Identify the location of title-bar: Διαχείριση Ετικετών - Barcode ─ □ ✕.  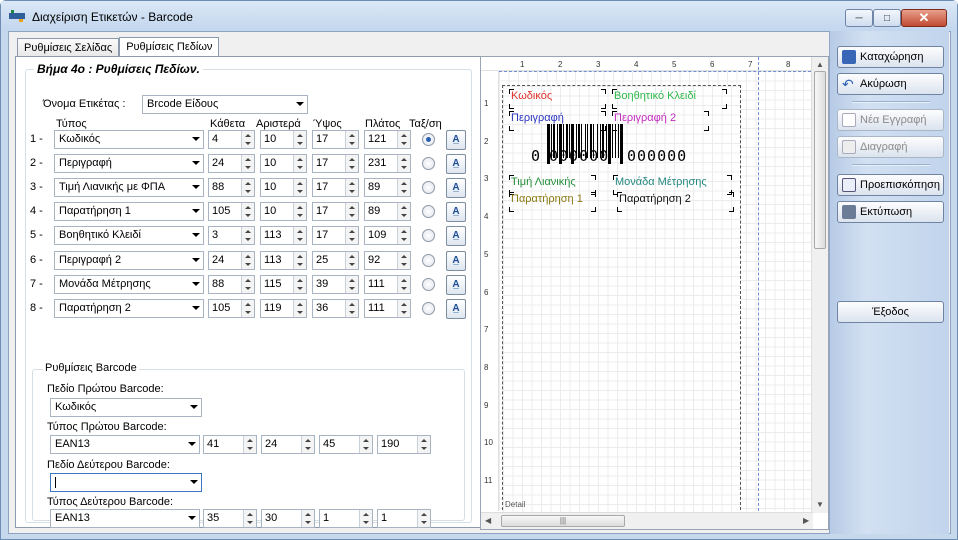
(479, 16).